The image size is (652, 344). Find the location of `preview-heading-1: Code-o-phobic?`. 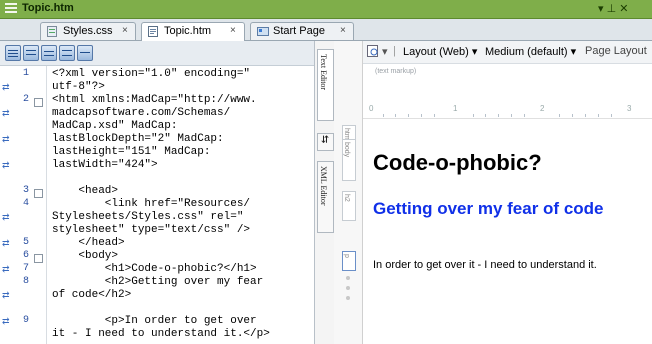

preview-heading-1: Code-o-phobic? is located at coordinates (457, 162).